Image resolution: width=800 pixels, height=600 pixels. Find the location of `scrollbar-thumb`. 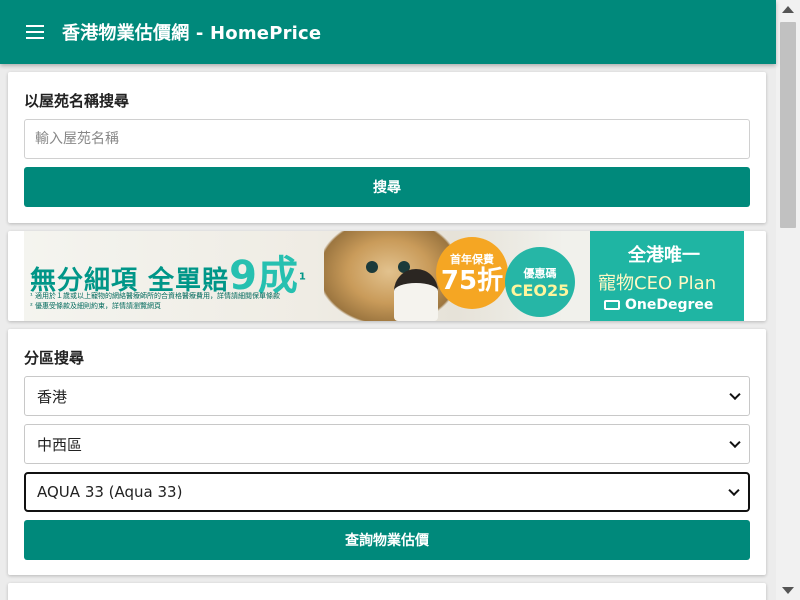

scrollbar-thumb is located at coordinates (788, 125).